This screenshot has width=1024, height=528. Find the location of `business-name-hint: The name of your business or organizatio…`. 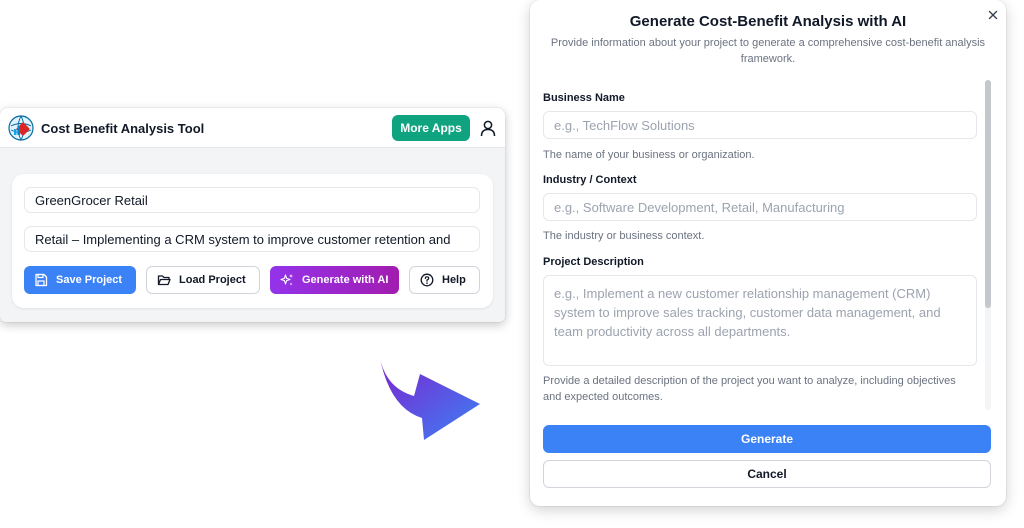

business-name-hint: The name of your business or organizatio… is located at coordinates (649, 155).